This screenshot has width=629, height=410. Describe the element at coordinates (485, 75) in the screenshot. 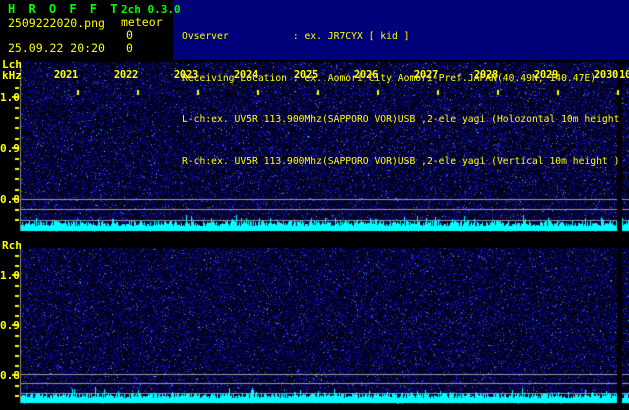

I see `time-label-2028: 2028` at that location.